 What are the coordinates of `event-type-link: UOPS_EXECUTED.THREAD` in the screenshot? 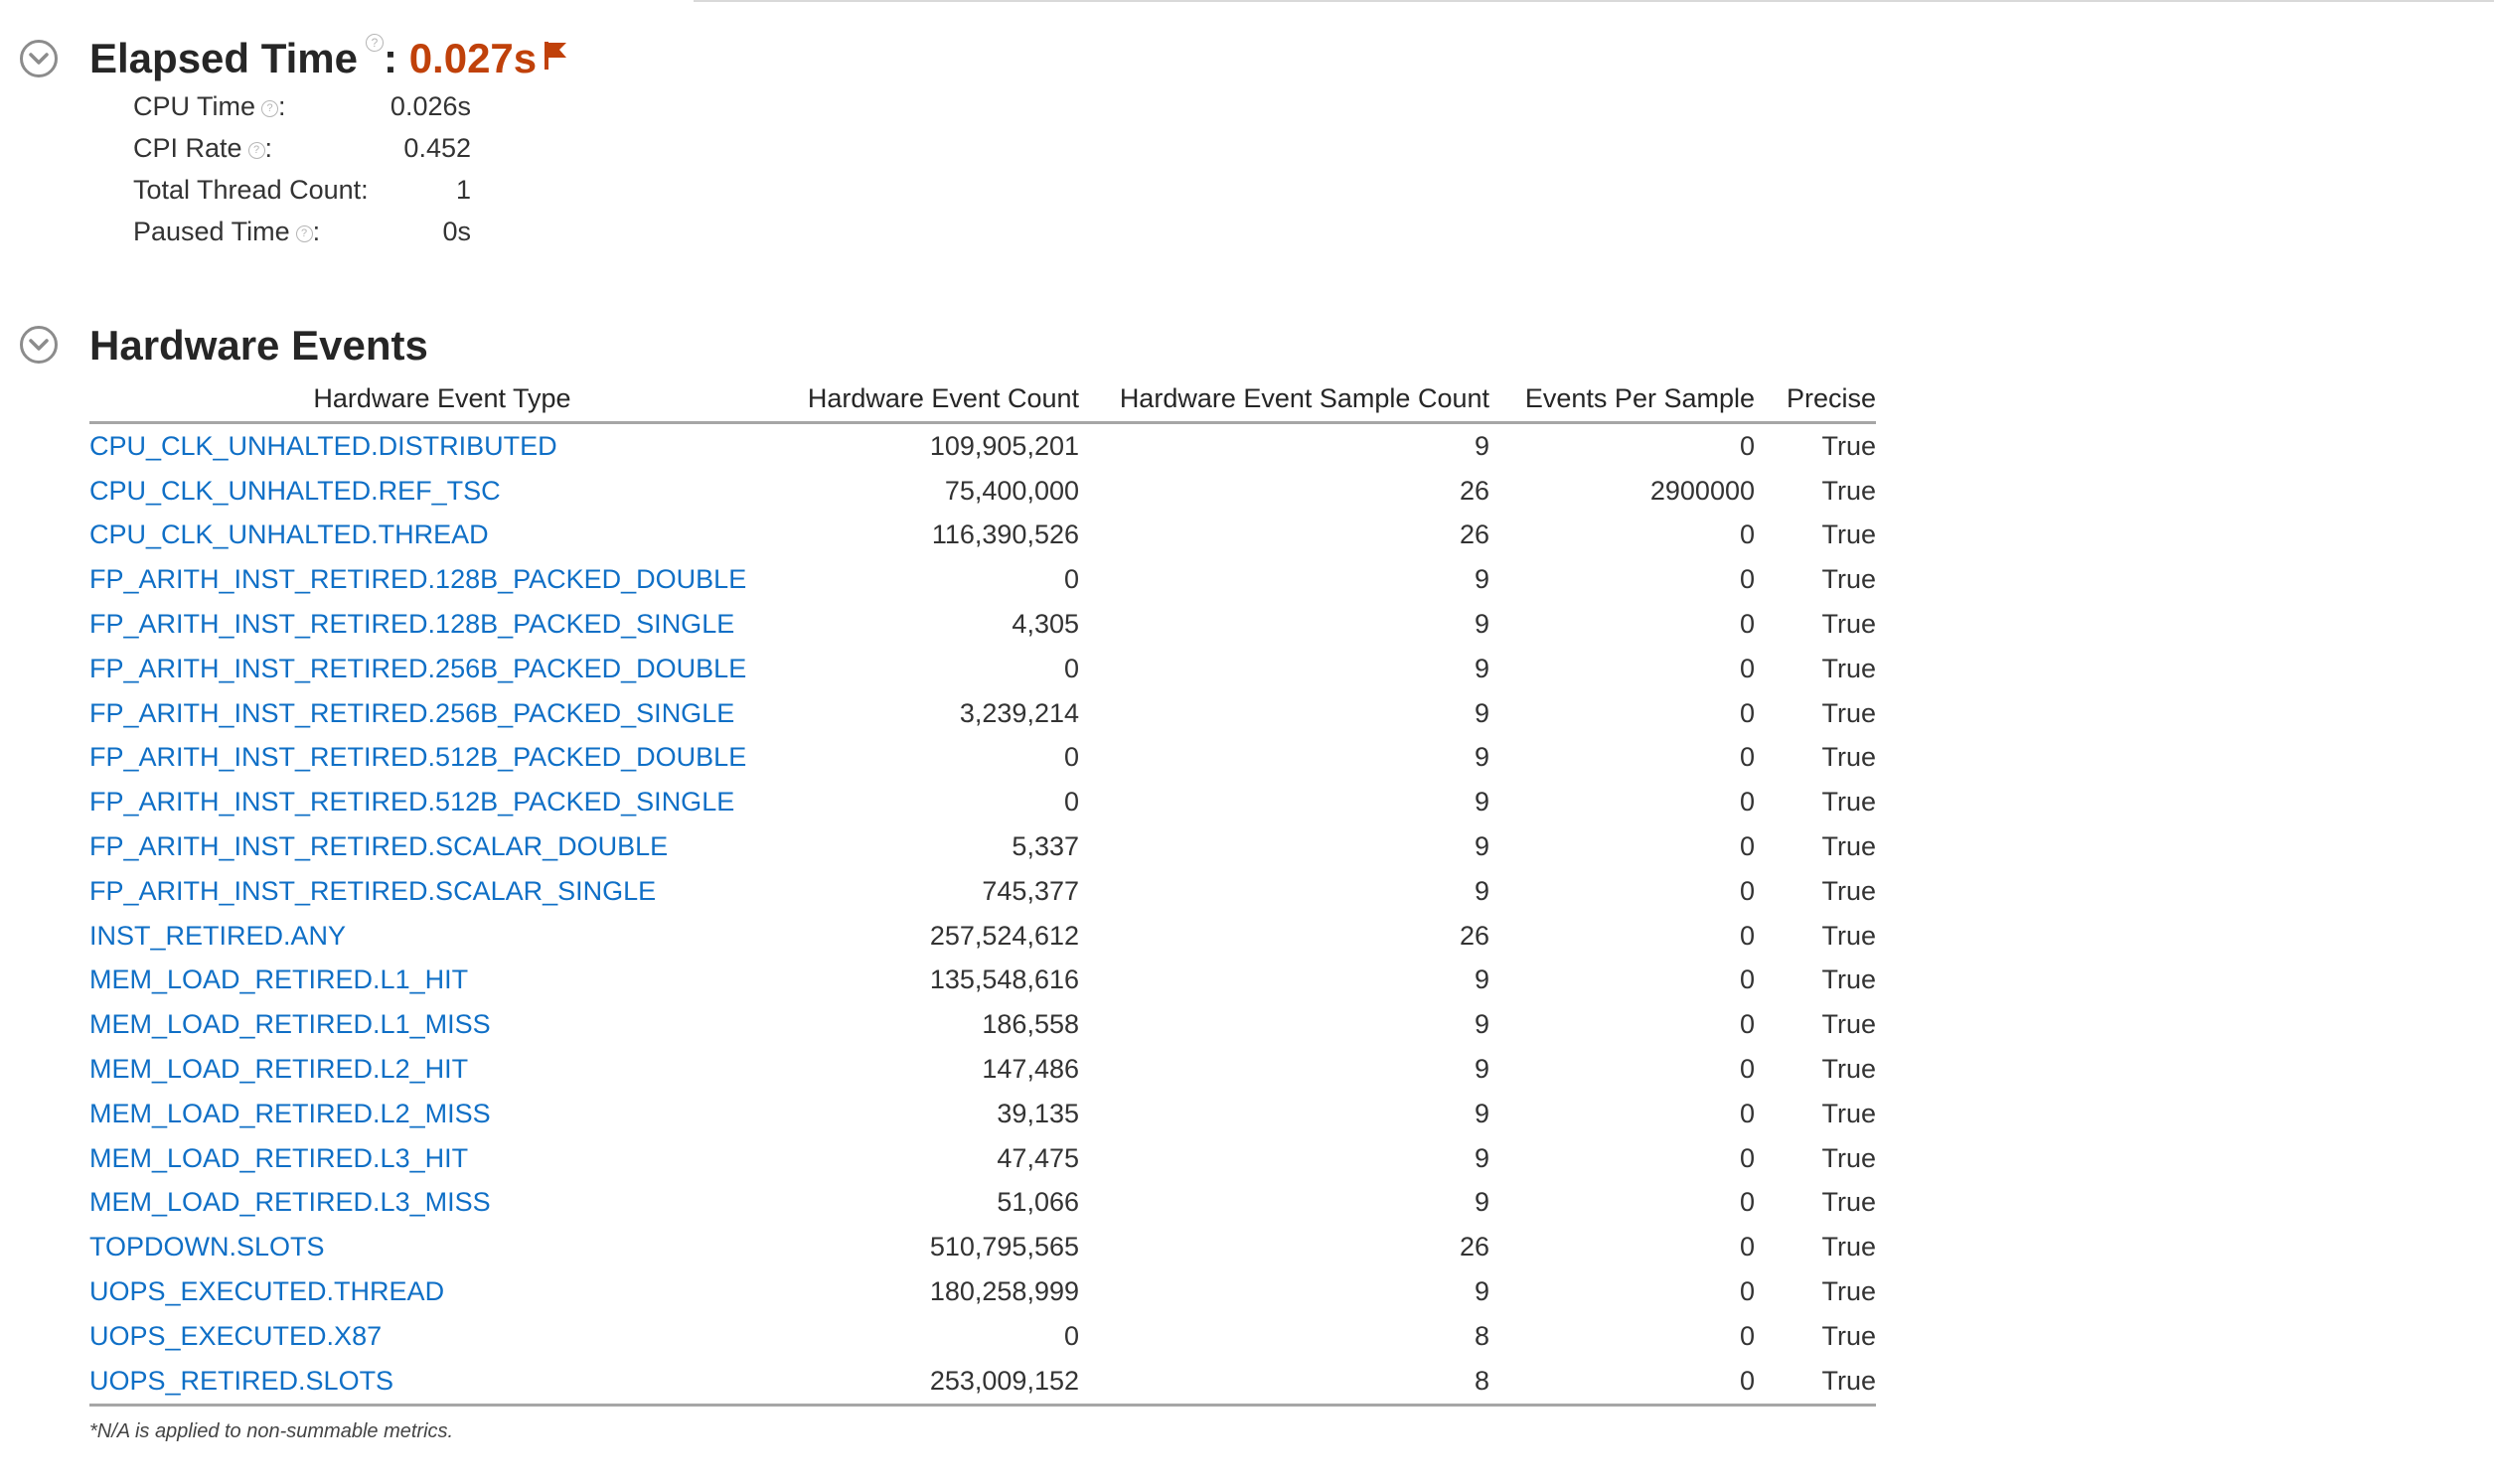 It's located at (267, 1291).